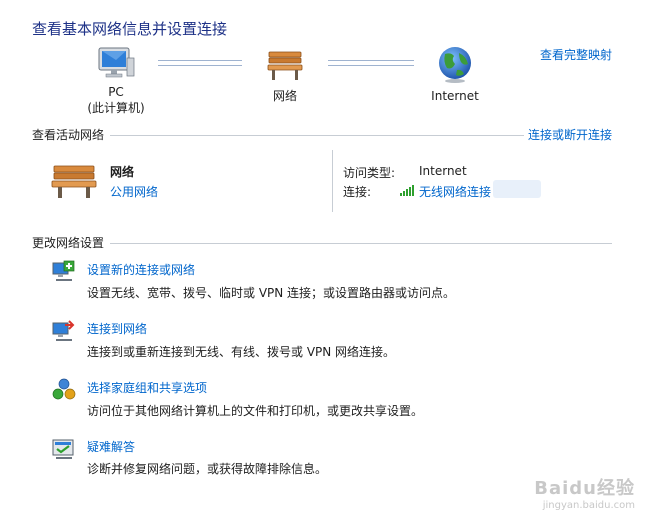 This screenshot has height=517, width=649. What do you see at coordinates (141, 269) in the screenshot?
I see `task-new-connection-link: 设置新的连接或网络` at bounding box center [141, 269].